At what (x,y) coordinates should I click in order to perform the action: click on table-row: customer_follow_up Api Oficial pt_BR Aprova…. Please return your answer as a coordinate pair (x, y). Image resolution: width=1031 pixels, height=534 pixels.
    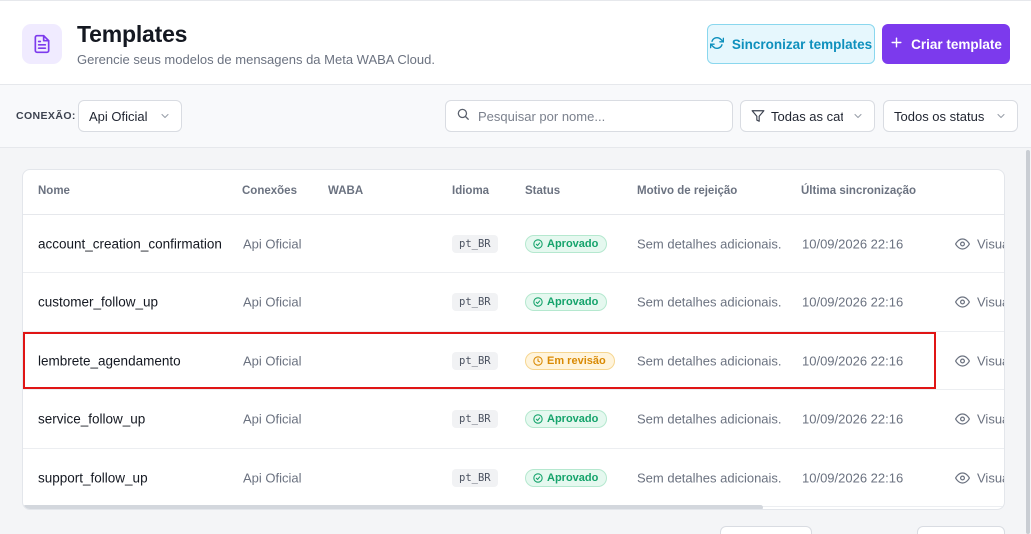
    Looking at the image, I should click on (513, 303).